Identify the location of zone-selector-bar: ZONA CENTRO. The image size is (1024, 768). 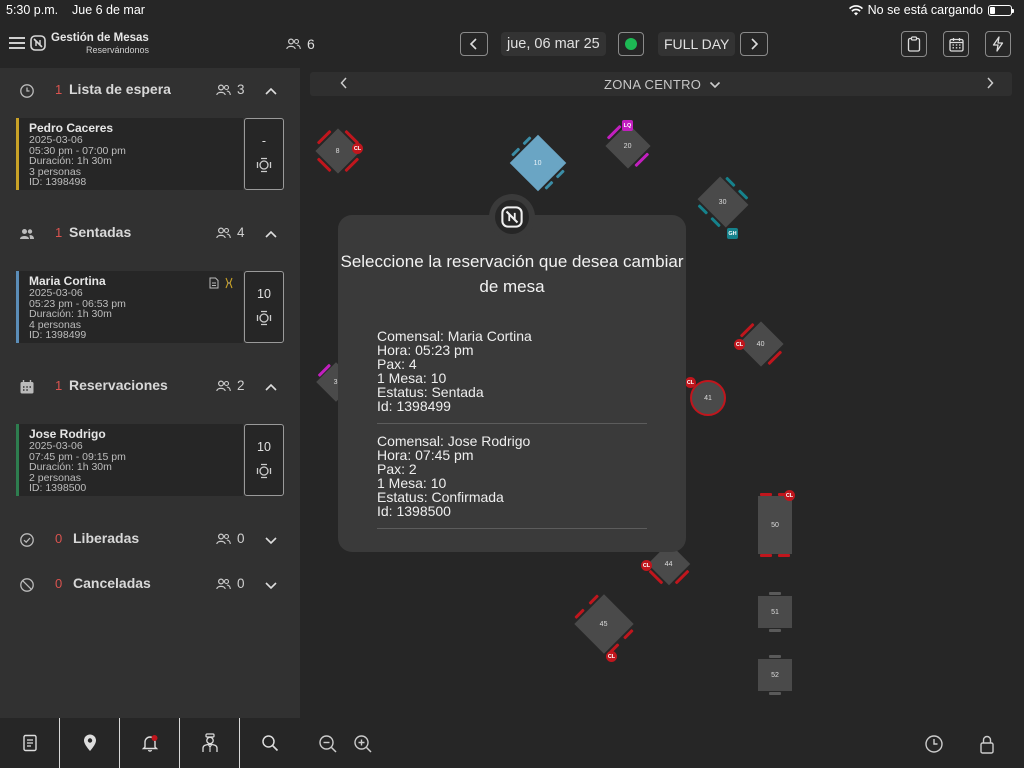
(661, 84).